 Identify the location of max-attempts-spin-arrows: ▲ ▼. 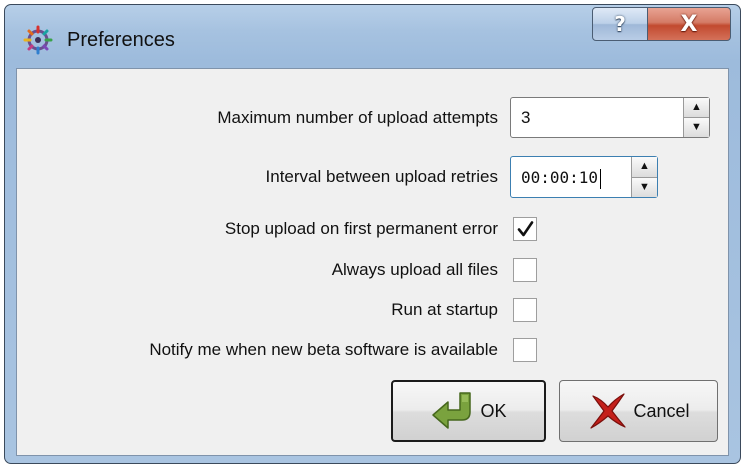
(696, 117).